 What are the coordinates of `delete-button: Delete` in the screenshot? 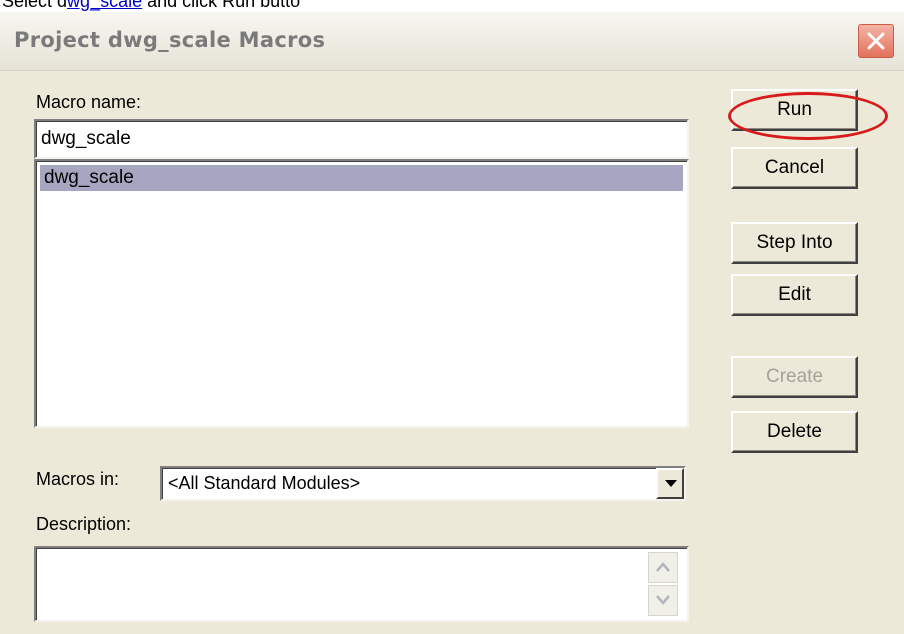 It's located at (794, 432).